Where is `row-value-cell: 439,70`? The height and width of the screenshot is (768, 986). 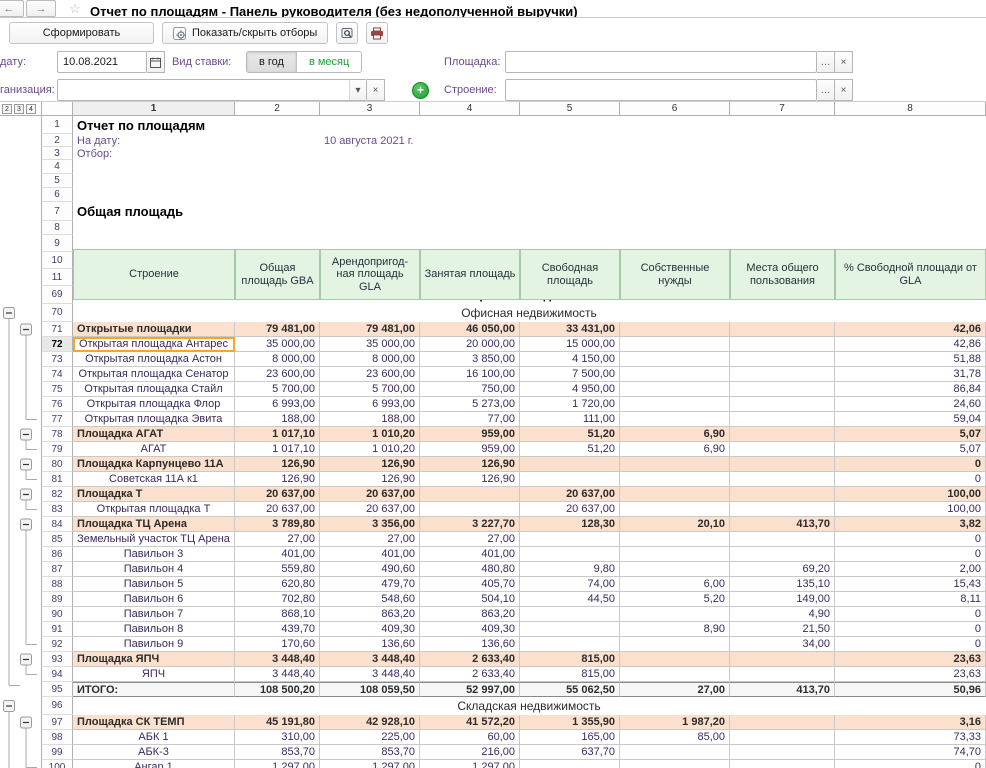 row-value-cell: 439,70 is located at coordinates (277, 629).